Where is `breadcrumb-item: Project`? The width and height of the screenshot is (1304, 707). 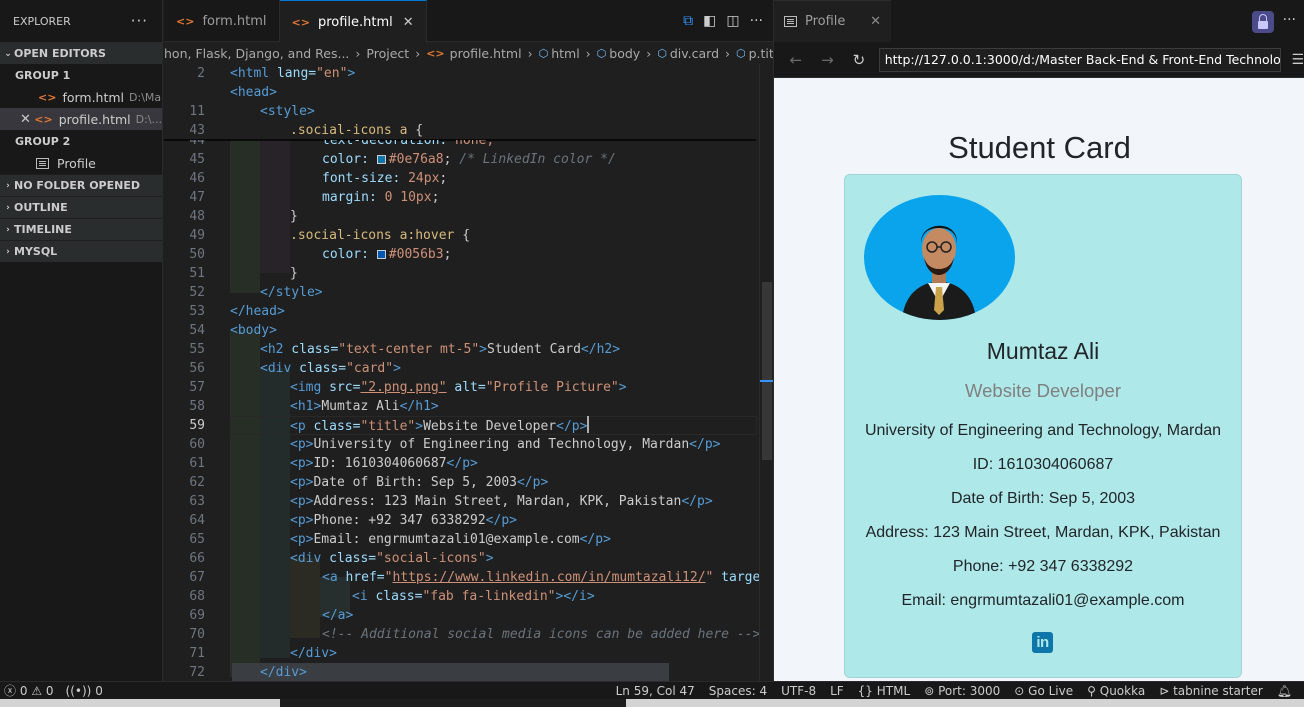
breadcrumb-item: Project is located at coordinates (387, 53).